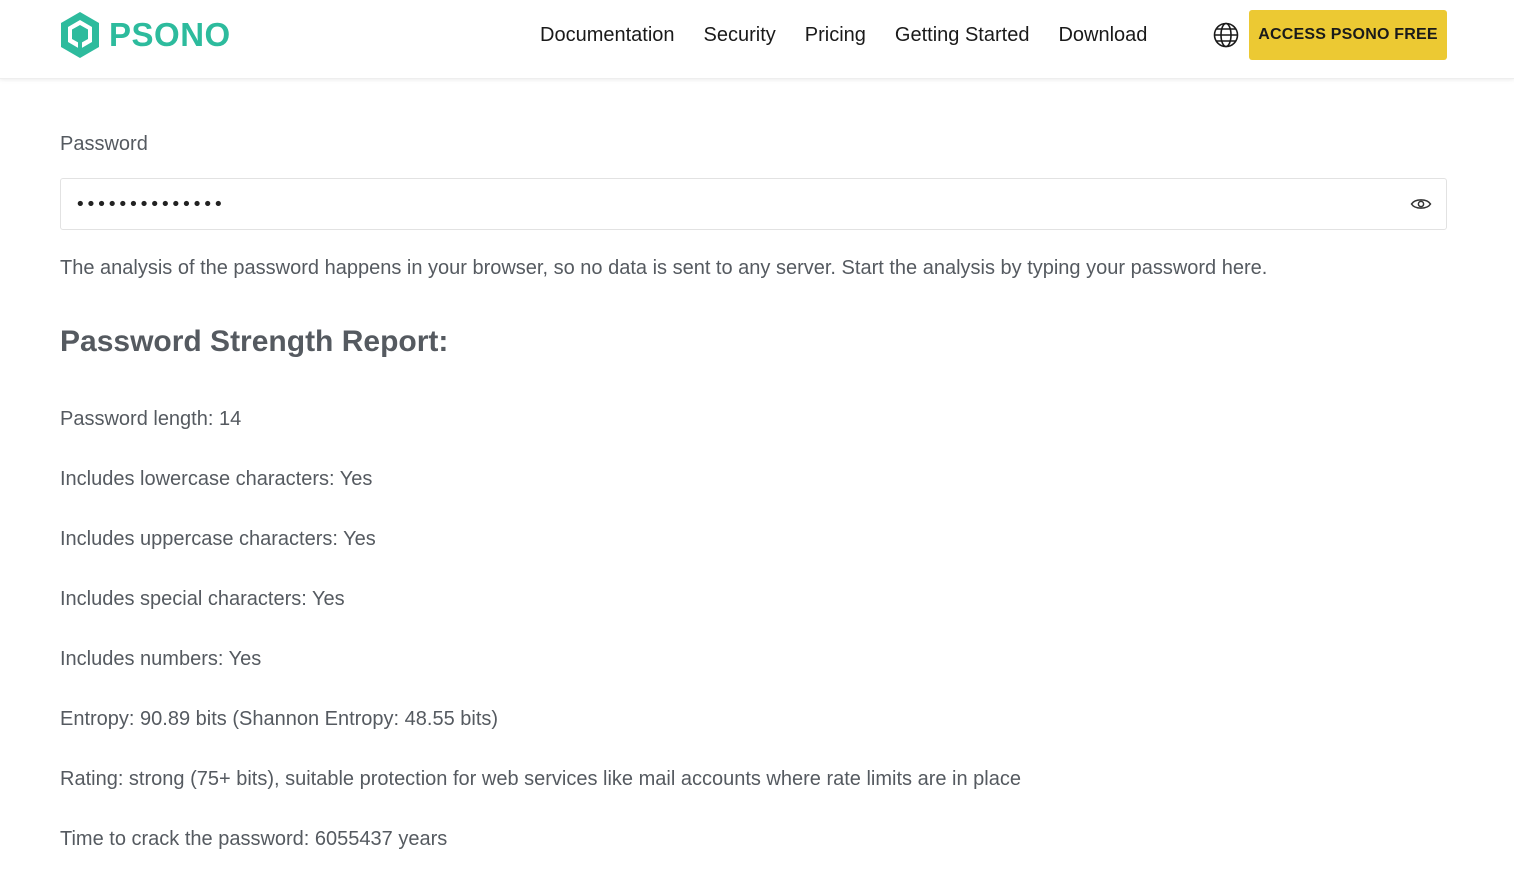 The width and height of the screenshot is (1514, 889). What do you see at coordinates (104, 144) in the screenshot?
I see `password-label: Password` at bounding box center [104, 144].